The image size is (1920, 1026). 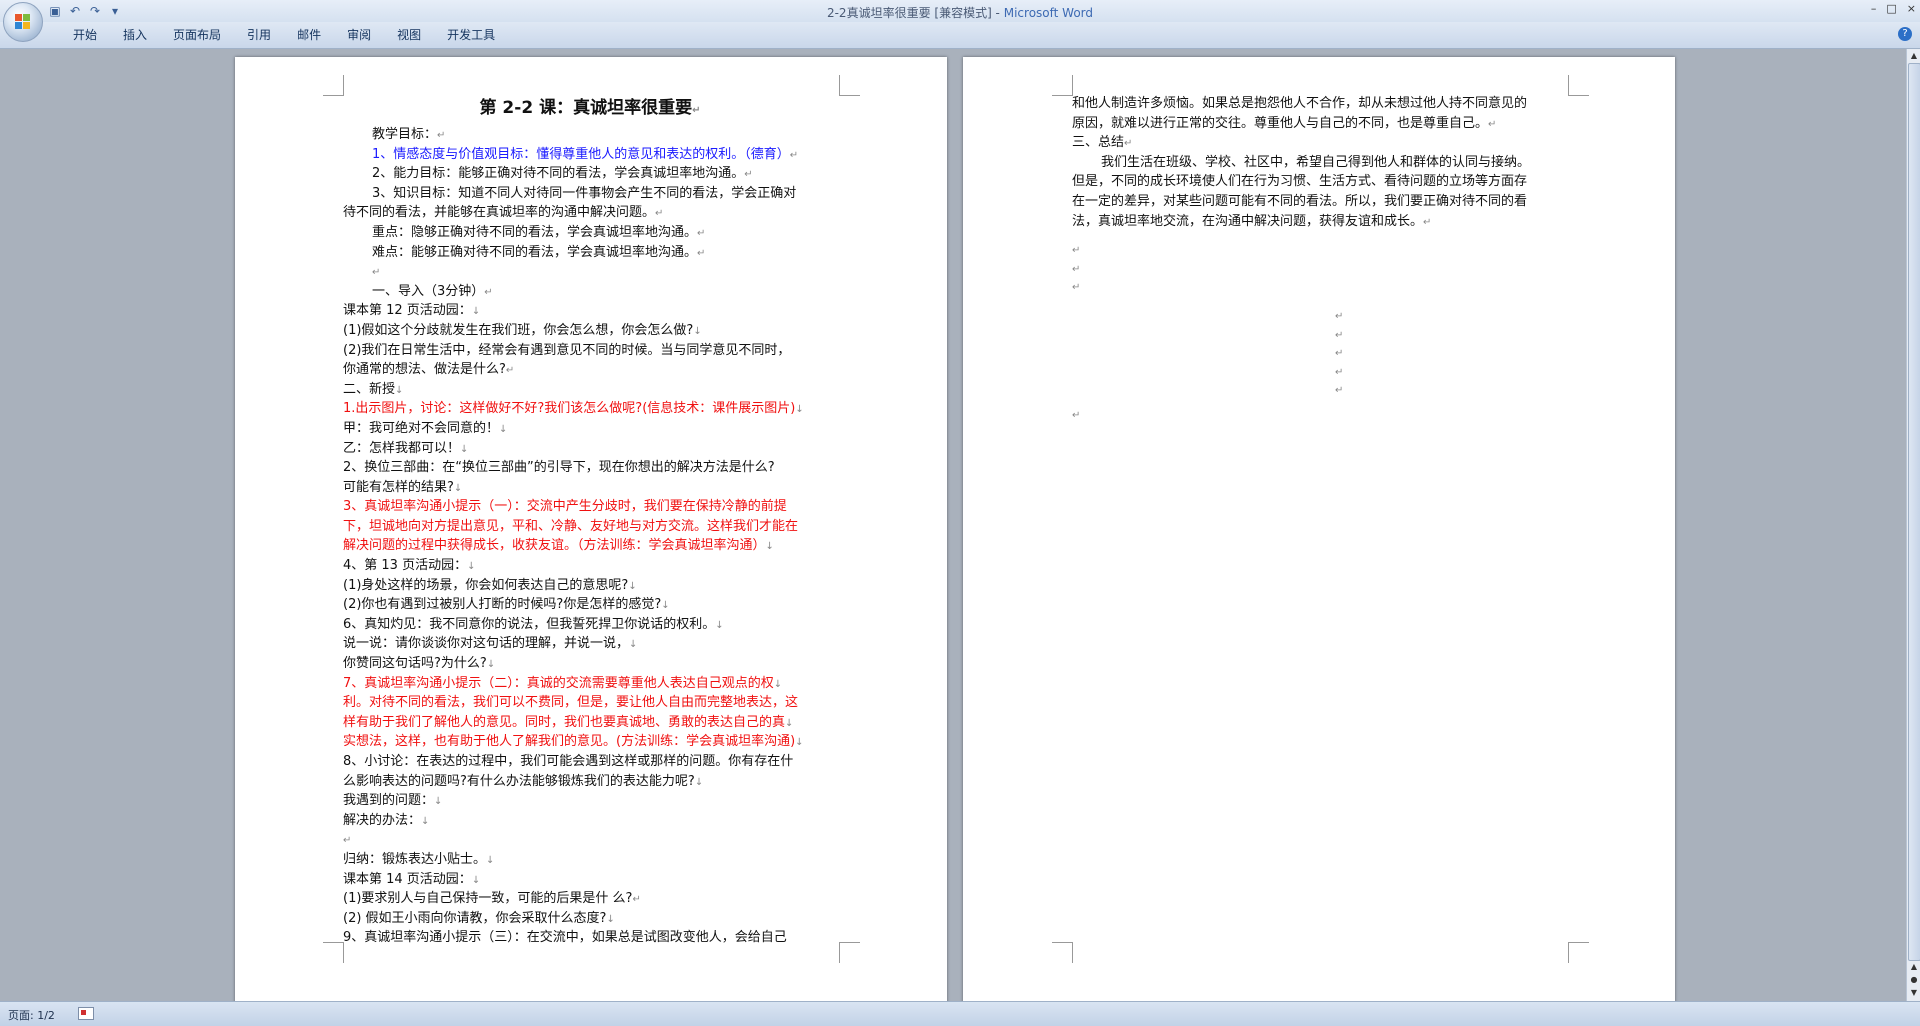 What do you see at coordinates (259, 35) in the screenshot?
I see `tab-references: 引用` at bounding box center [259, 35].